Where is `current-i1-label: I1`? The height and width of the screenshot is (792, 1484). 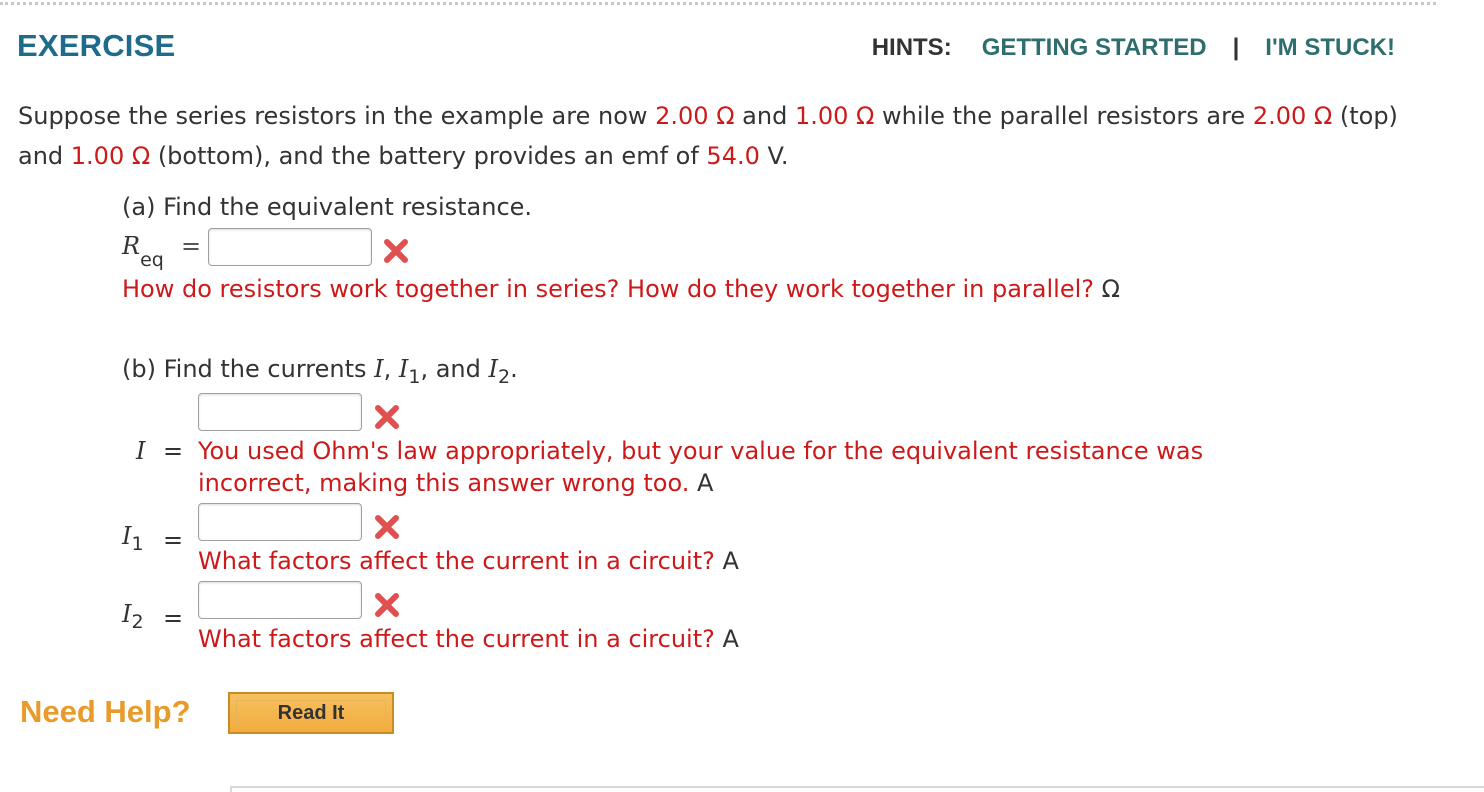
current-i1-label: I1 is located at coordinates (133, 538).